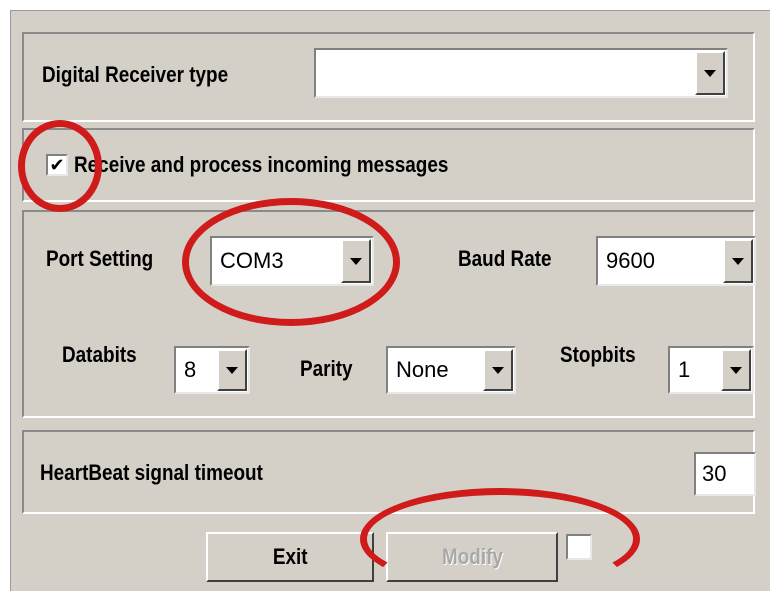 The height and width of the screenshot is (591, 779). What do you see at coordinates (630, 260) in the screenshot?
I see `baud-rate-value: 9600` at bounding box center [630, 260].